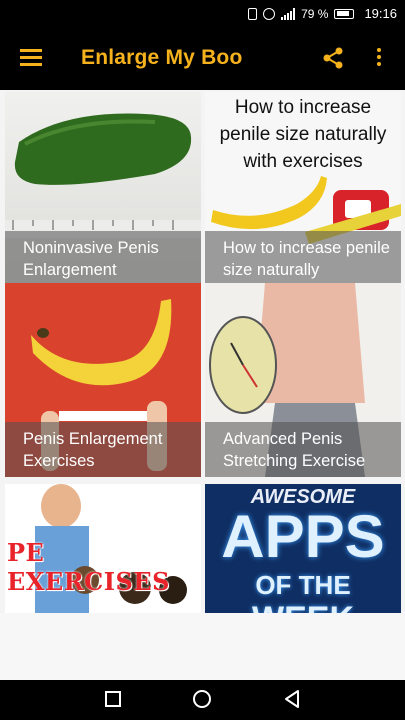 The image size is (405, 720). What do you see at coordinates (303, 380) in the screenshot?
I see `article-card: Advanced Penis Stretching Exercise` at bounding box center [303, 380].